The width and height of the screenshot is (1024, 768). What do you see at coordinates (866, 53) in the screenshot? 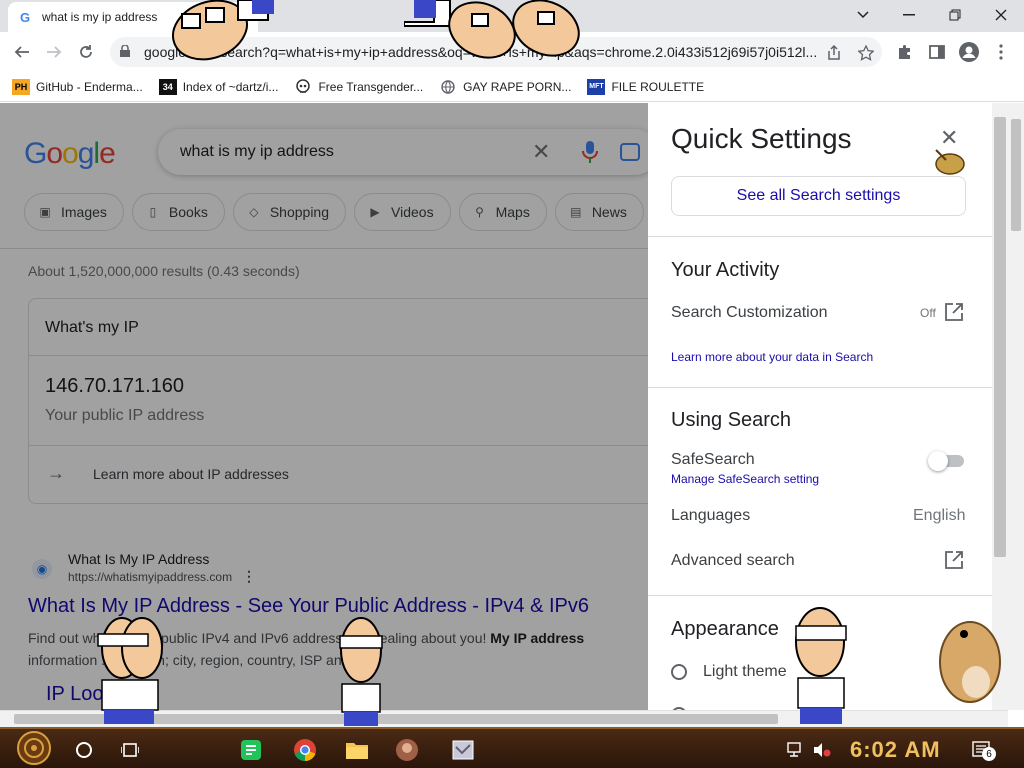
I see `bookmark-star-icon` at bounding box center [866, 53].